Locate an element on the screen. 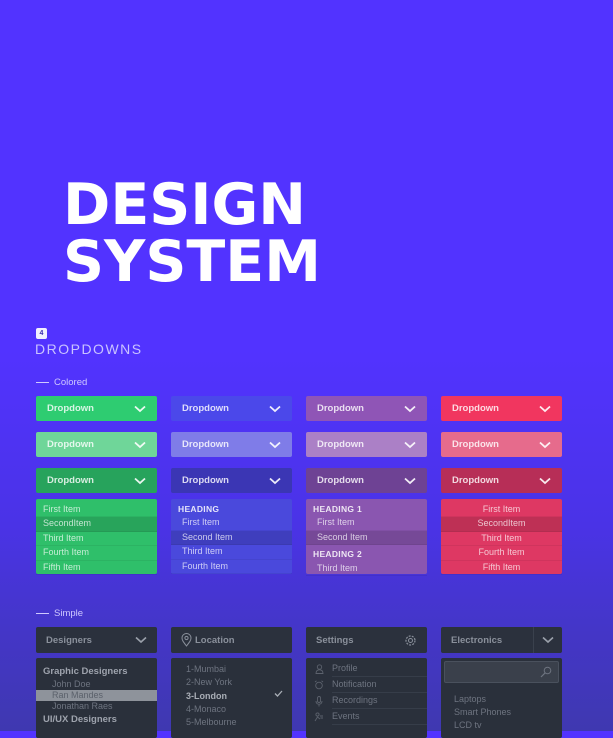 The height and width of the screenshot is (738, 613). settings-panel: Profile Notification Recordings Events is located at coordinates (366, 698).